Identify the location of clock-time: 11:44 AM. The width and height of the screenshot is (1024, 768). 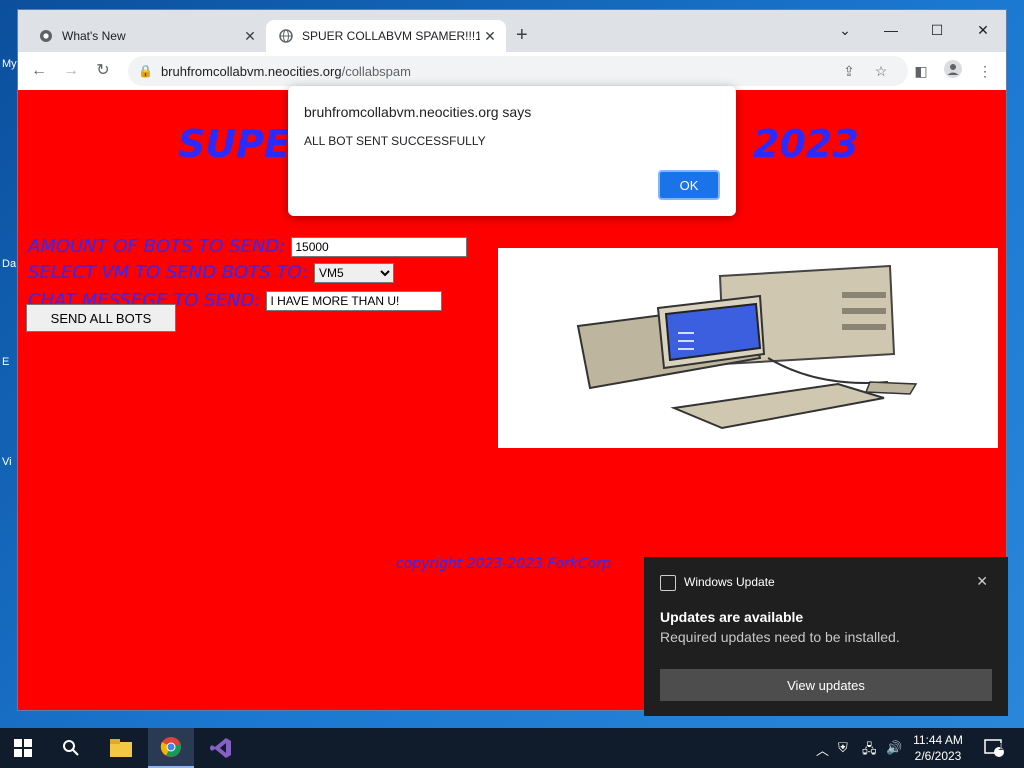
(938, 740).